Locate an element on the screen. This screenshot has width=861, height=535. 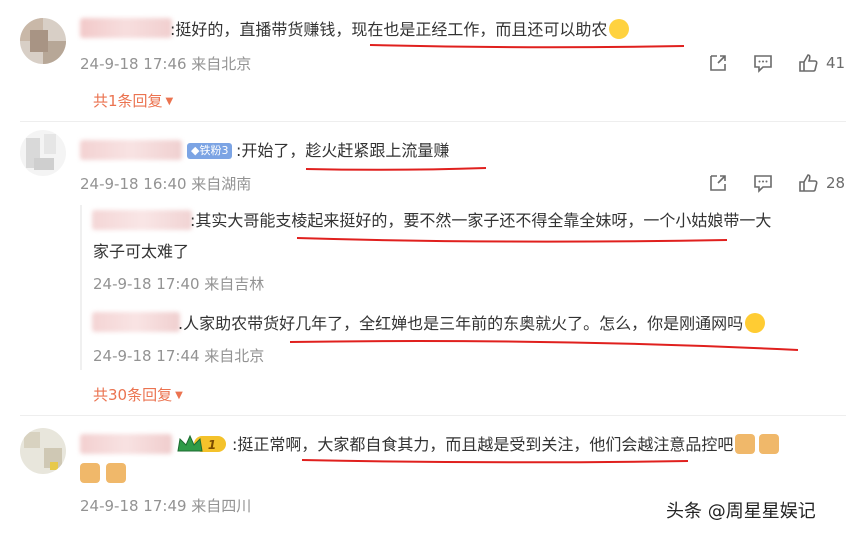
reply-meta: 24-9-18 17:40 来自吉林 is located at coordinates (179, 284).